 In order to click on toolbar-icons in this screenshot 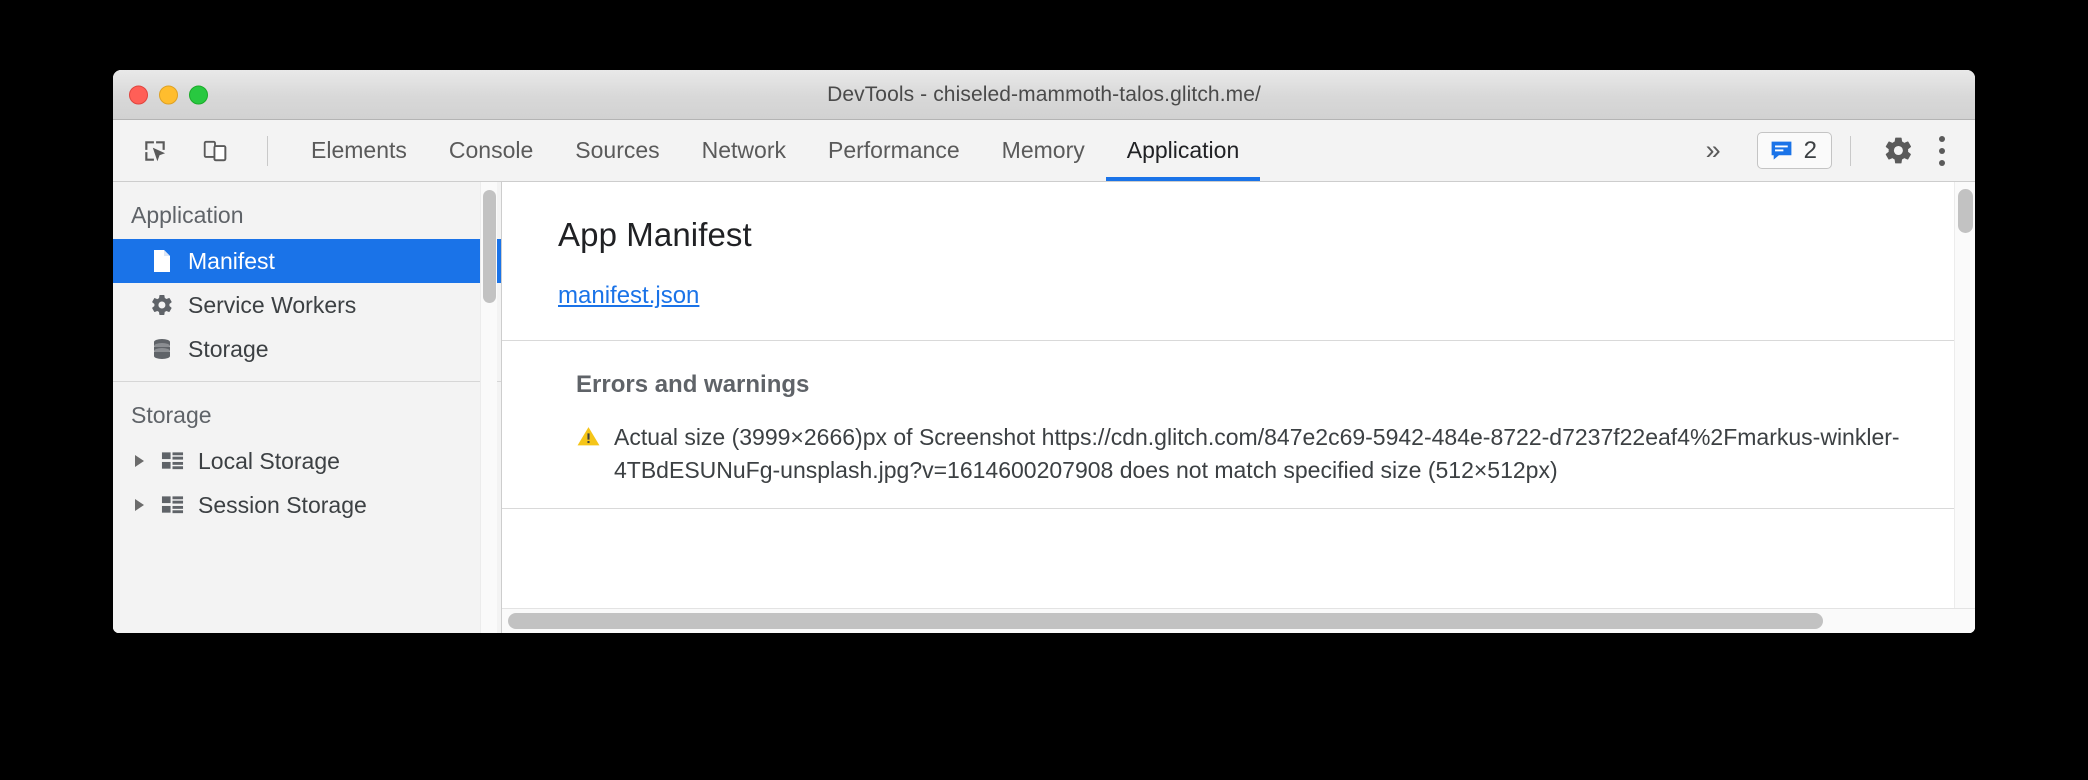, I will do `click(197, 150)`.